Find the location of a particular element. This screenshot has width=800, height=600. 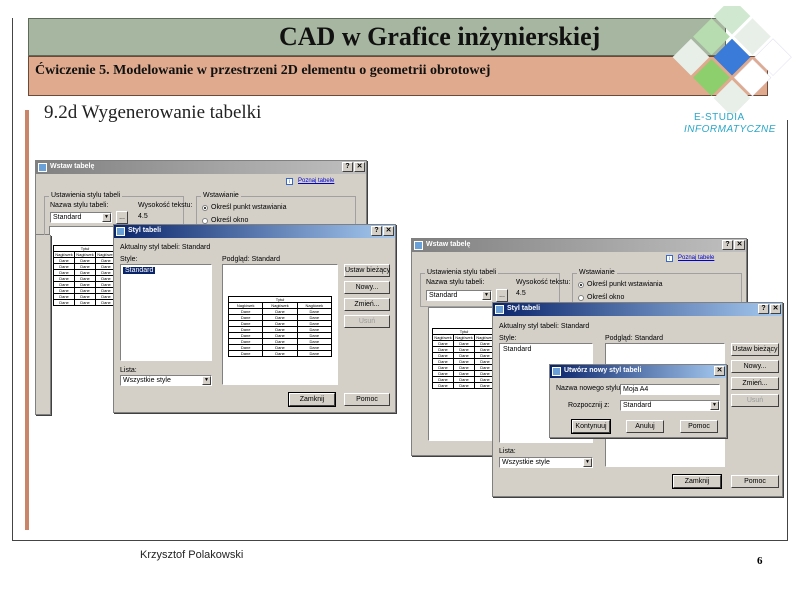

slide-frame-left-top is located at coordinates (12, 58).